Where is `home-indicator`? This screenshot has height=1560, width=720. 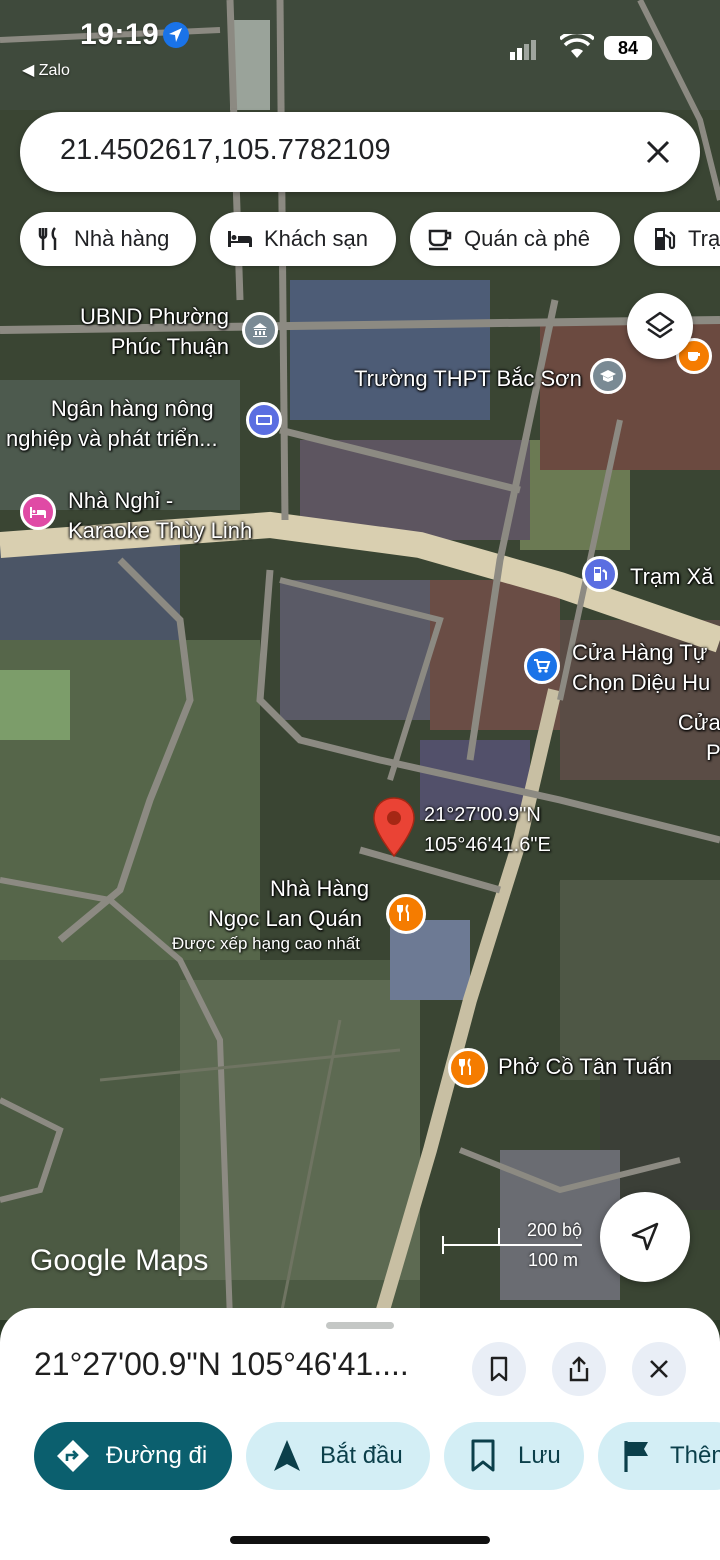 home-indicator is located at coordinates (360, 1540).